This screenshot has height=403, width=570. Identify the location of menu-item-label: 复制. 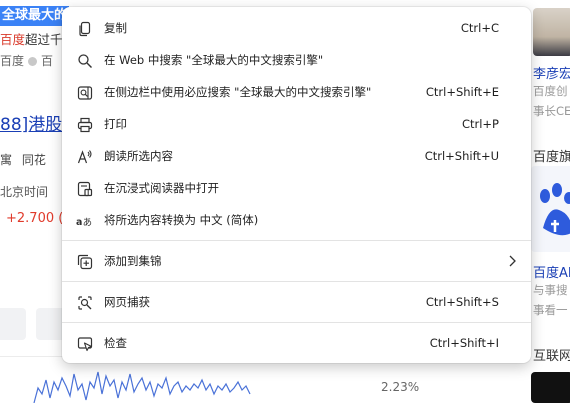
(115, 28).